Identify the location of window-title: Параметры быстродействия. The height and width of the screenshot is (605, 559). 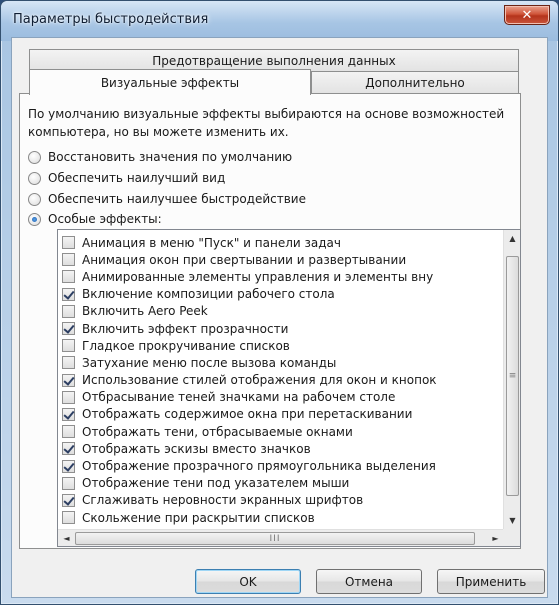
(111, 19).